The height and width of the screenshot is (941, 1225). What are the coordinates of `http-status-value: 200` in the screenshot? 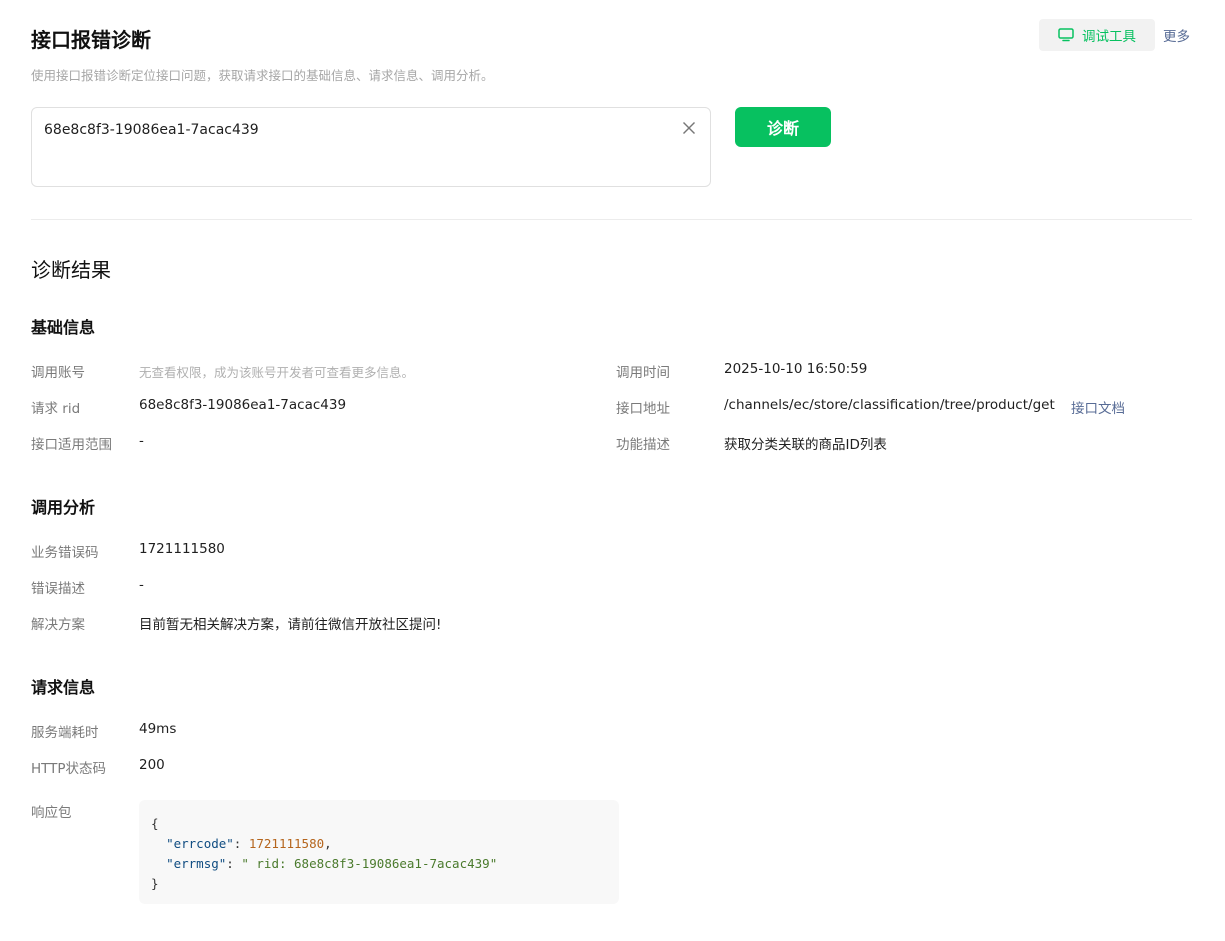 It's located at (152, 765).